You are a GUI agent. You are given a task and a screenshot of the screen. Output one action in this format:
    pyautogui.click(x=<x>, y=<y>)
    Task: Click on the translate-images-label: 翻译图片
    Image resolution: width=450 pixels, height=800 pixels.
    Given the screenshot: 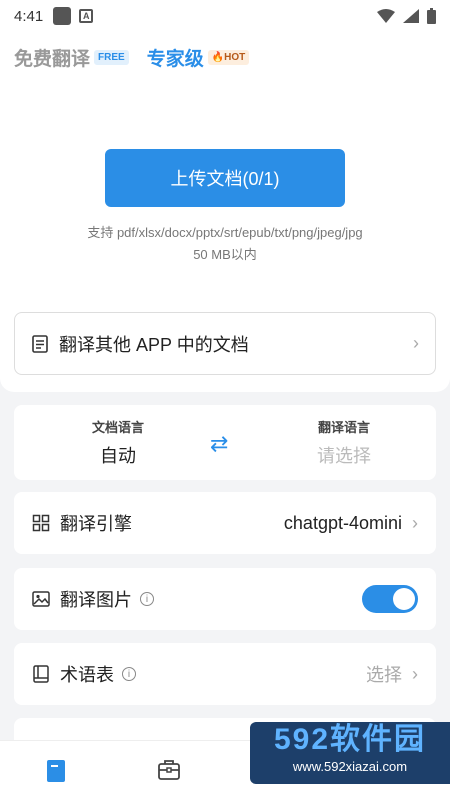 What is the action you would take?
    pyautogui.click(x=96, y=600)
    